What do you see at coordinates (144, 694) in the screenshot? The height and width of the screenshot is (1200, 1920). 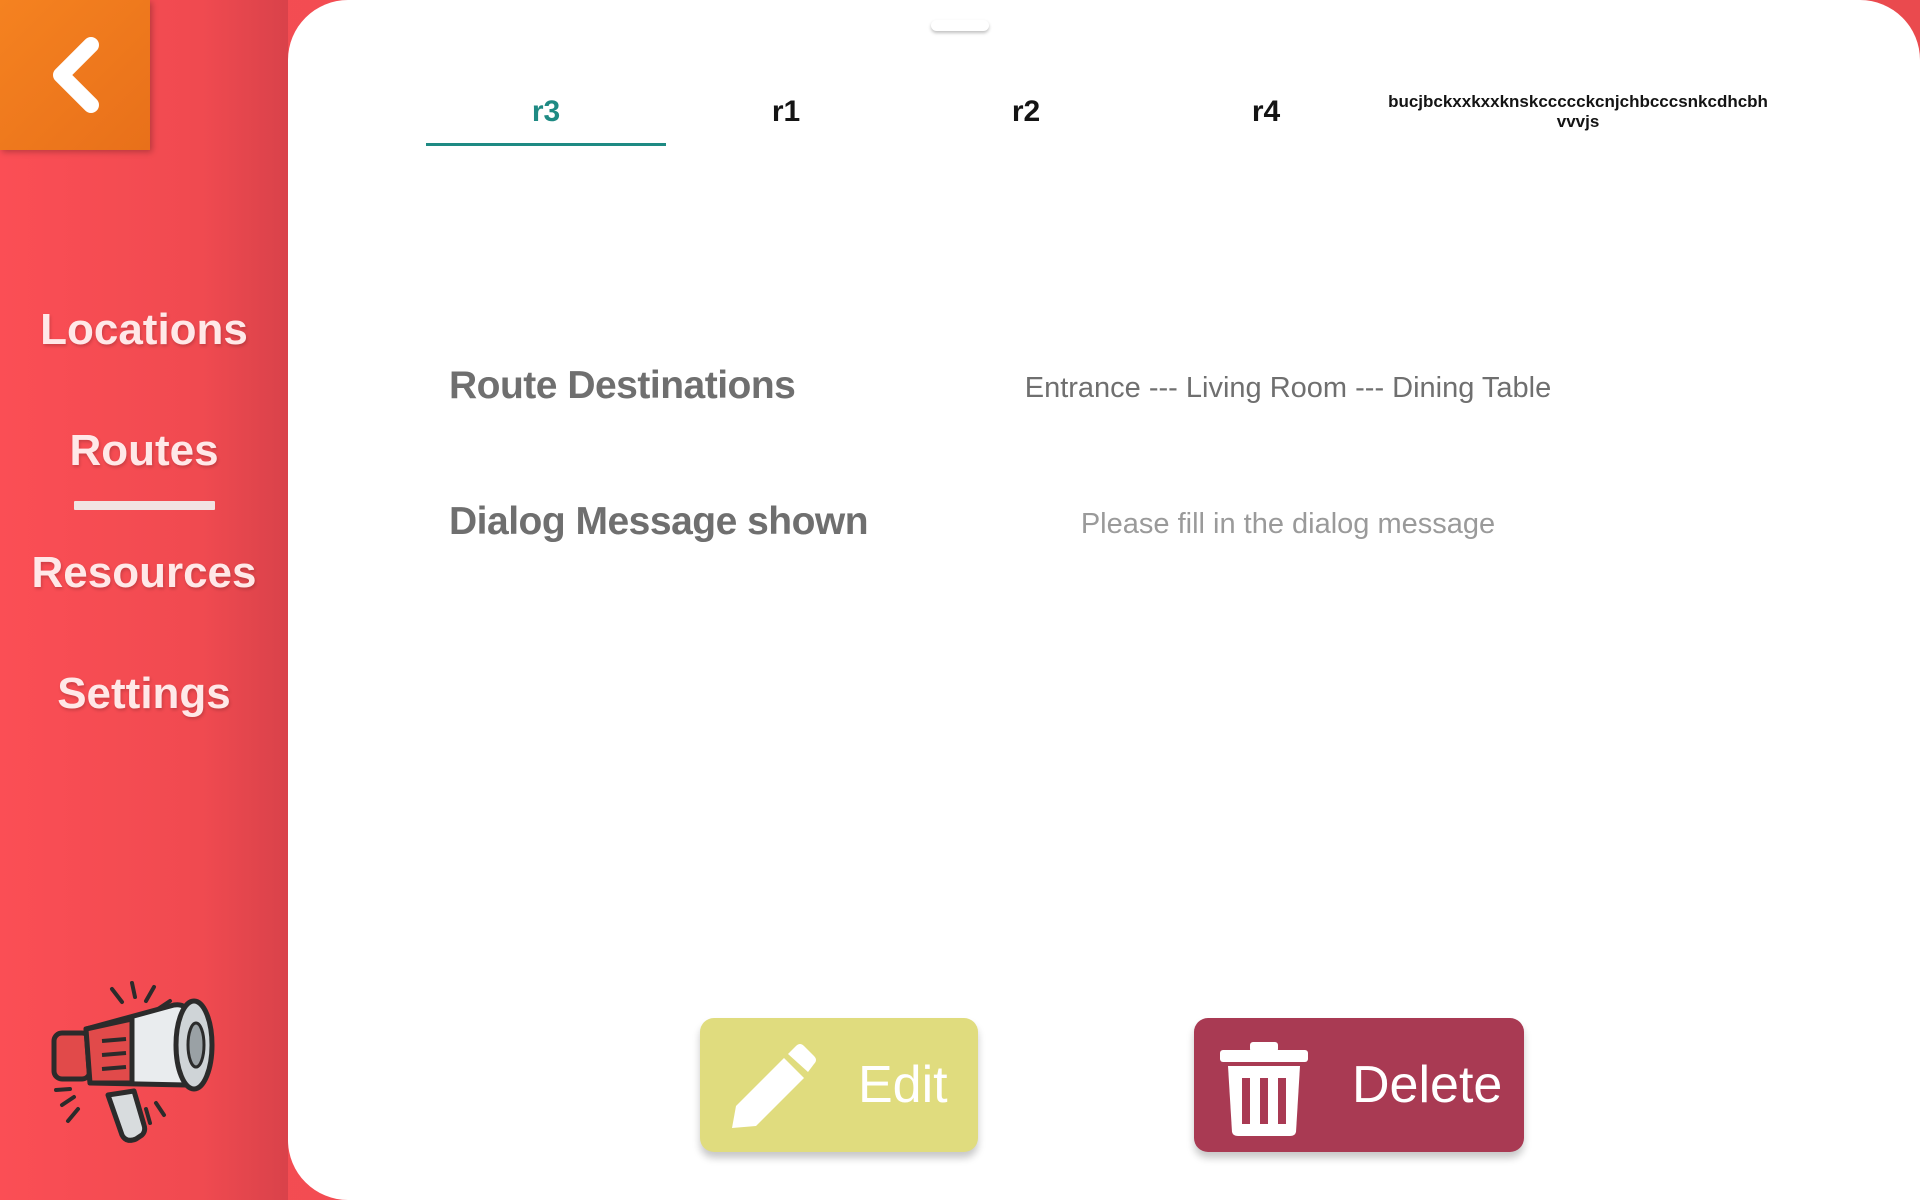 I see `sidebar-item-settings: Settings` at bounding box center [144, 694].